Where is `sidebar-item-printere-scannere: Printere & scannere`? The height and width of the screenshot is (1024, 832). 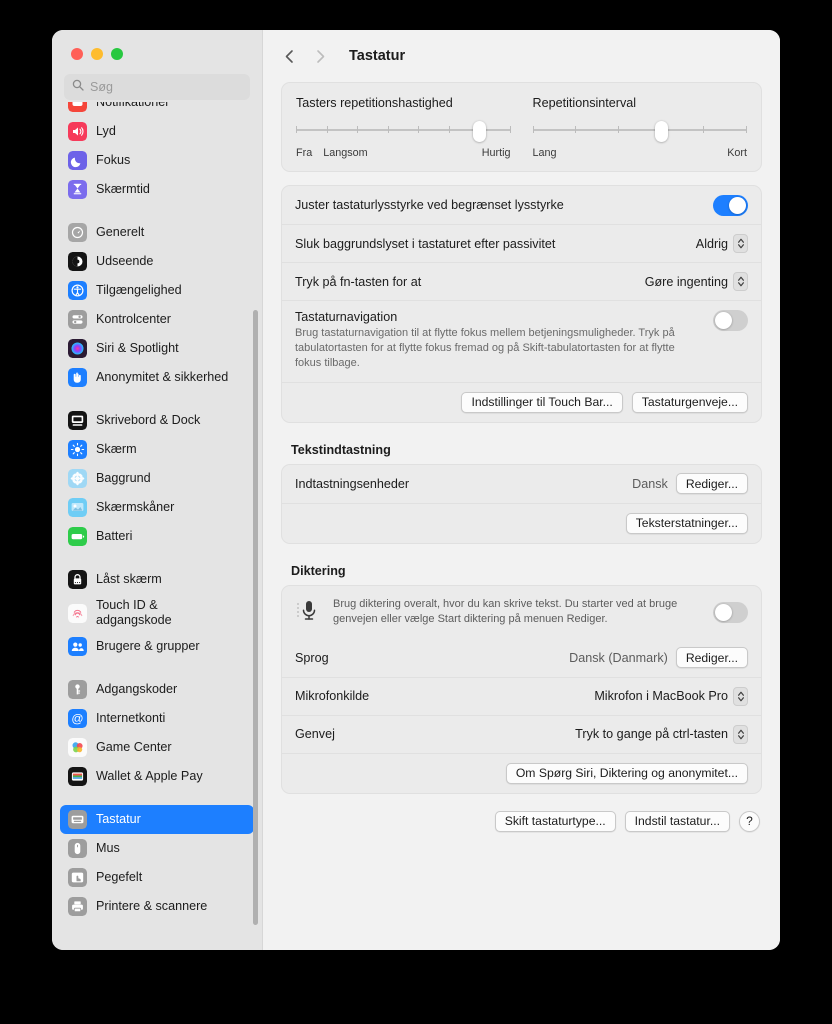 sidebar-item-printere-scannere: Printere & scannere is located at coordinates (157, 906).